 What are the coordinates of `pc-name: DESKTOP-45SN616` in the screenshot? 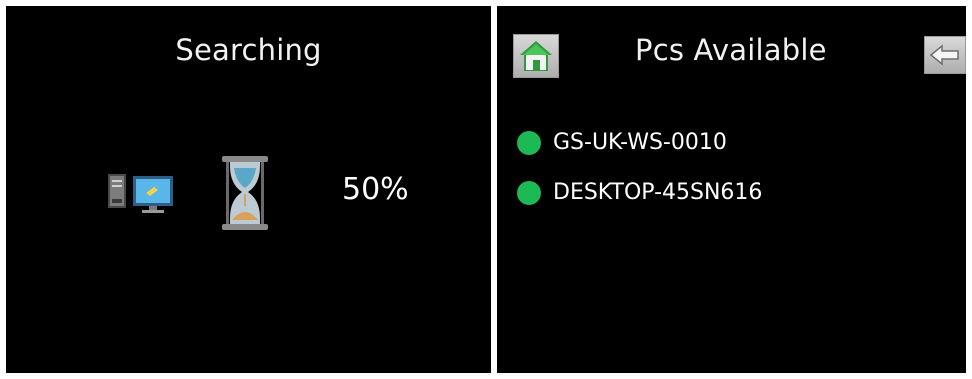 It's located at (658, 192).